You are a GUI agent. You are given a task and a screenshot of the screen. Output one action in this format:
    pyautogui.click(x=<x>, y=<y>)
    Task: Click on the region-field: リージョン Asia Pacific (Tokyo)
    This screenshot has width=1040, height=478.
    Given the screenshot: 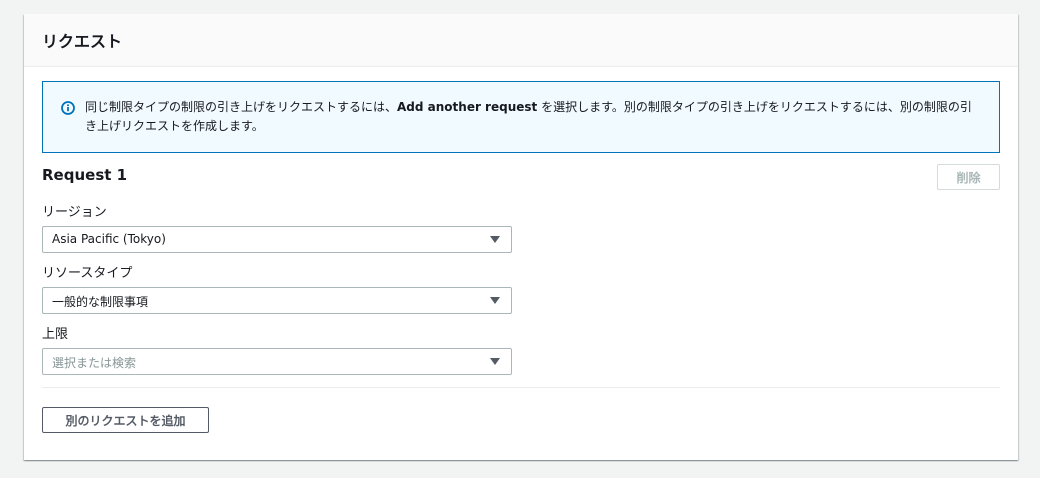 What is the action you would take?
    pyautogui.click(x=521, y=228)
    